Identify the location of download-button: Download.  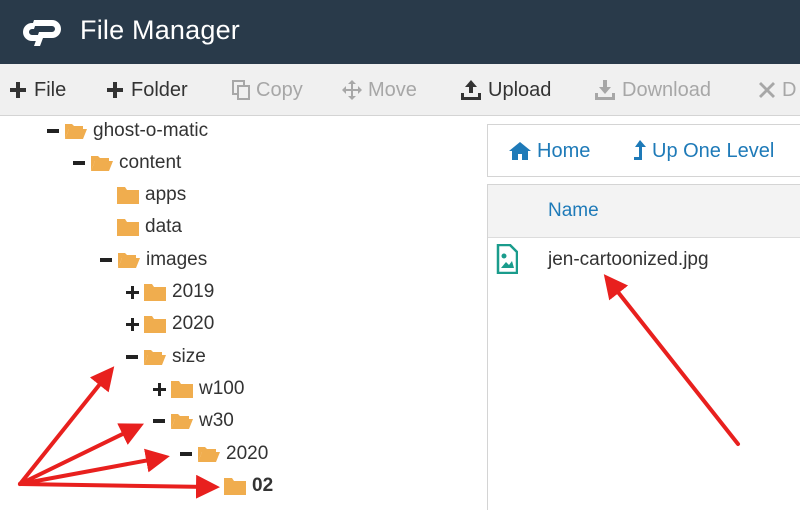
(652, 90).